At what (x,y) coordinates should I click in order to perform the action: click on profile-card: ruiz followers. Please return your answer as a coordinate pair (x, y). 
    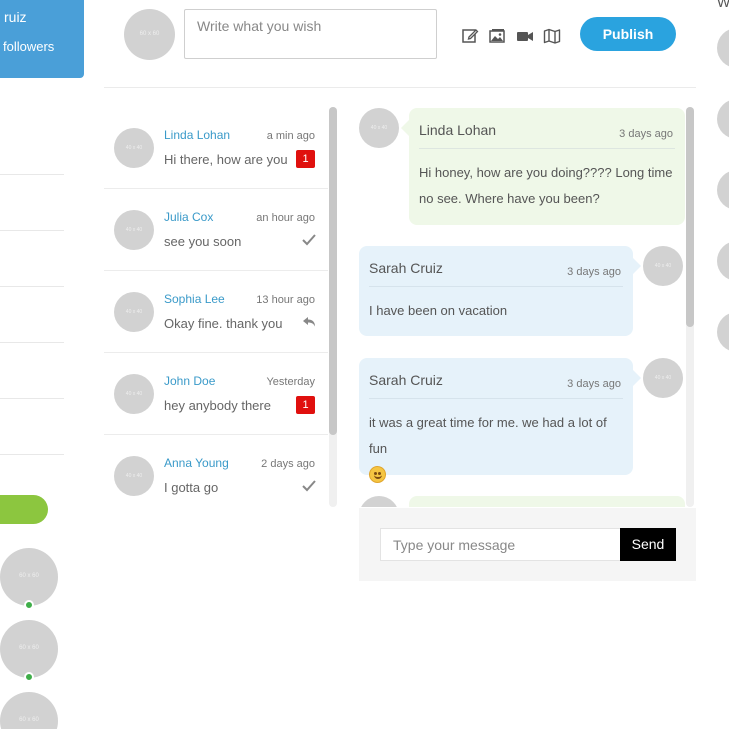
    Looking at the image, I should click on (42, 39).